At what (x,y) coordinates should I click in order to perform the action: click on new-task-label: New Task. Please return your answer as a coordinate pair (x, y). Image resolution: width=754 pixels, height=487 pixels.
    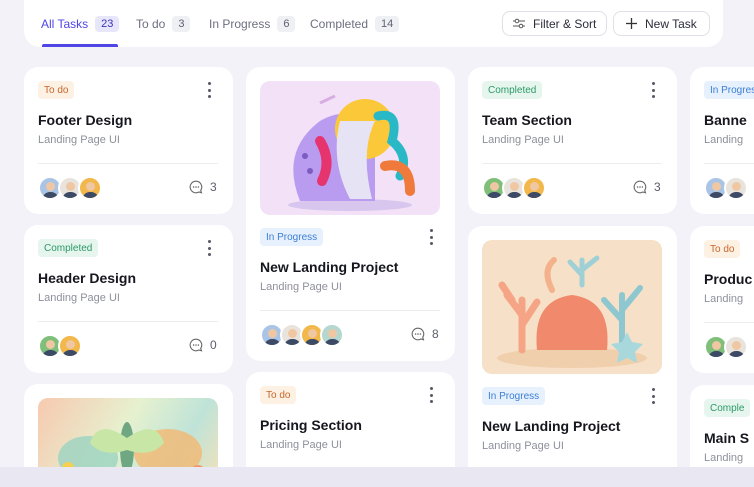
    Looking at the image, I should click on (671, 23).